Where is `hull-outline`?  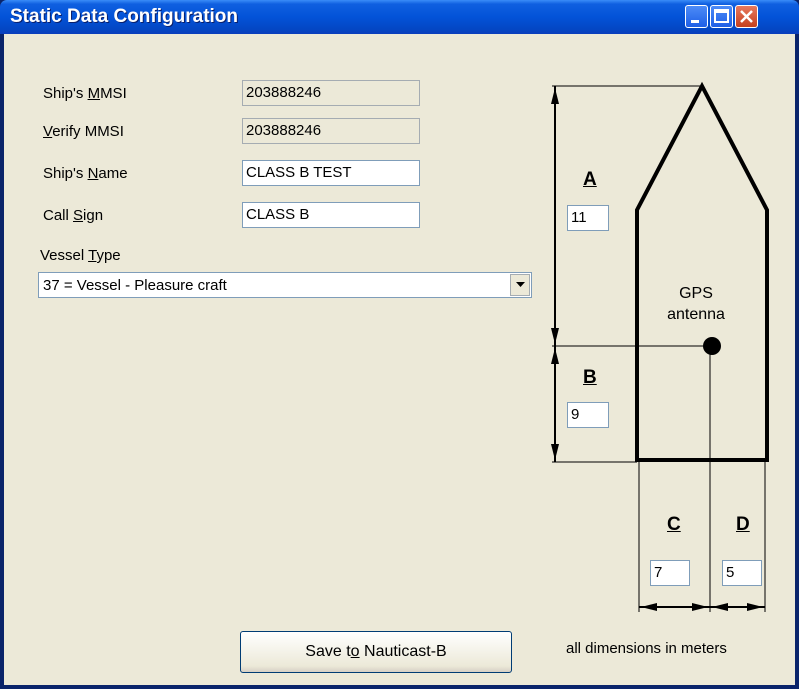 hull-outline is located at coordinates (702, 271).